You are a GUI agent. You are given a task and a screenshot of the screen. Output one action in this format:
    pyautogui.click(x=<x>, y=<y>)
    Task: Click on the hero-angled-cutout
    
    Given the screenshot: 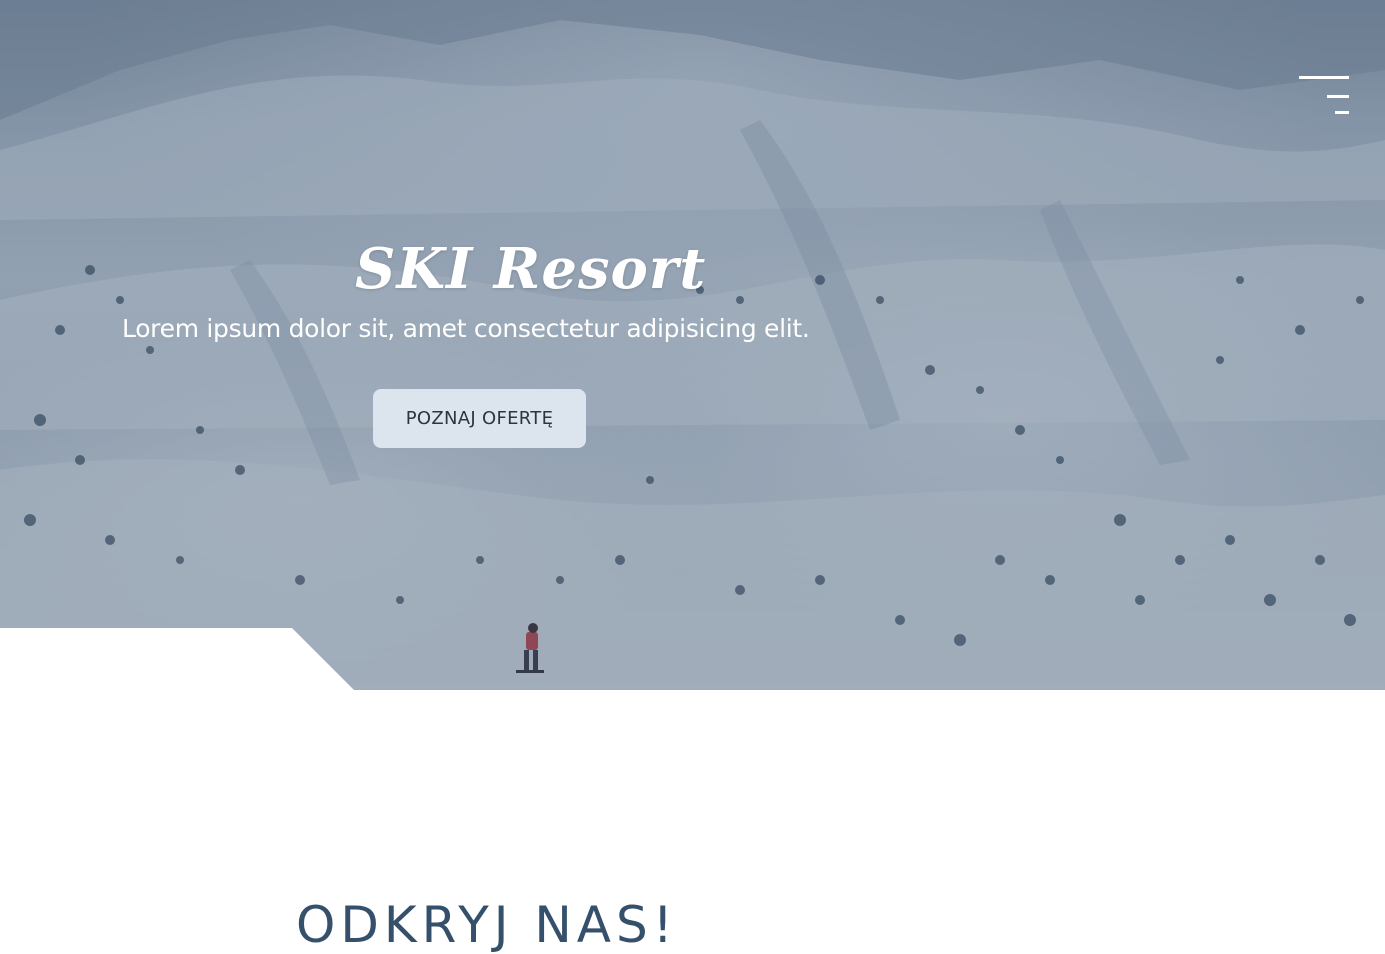 What is the action you would take?
    pyautogui.click(x=177, y=659)
    